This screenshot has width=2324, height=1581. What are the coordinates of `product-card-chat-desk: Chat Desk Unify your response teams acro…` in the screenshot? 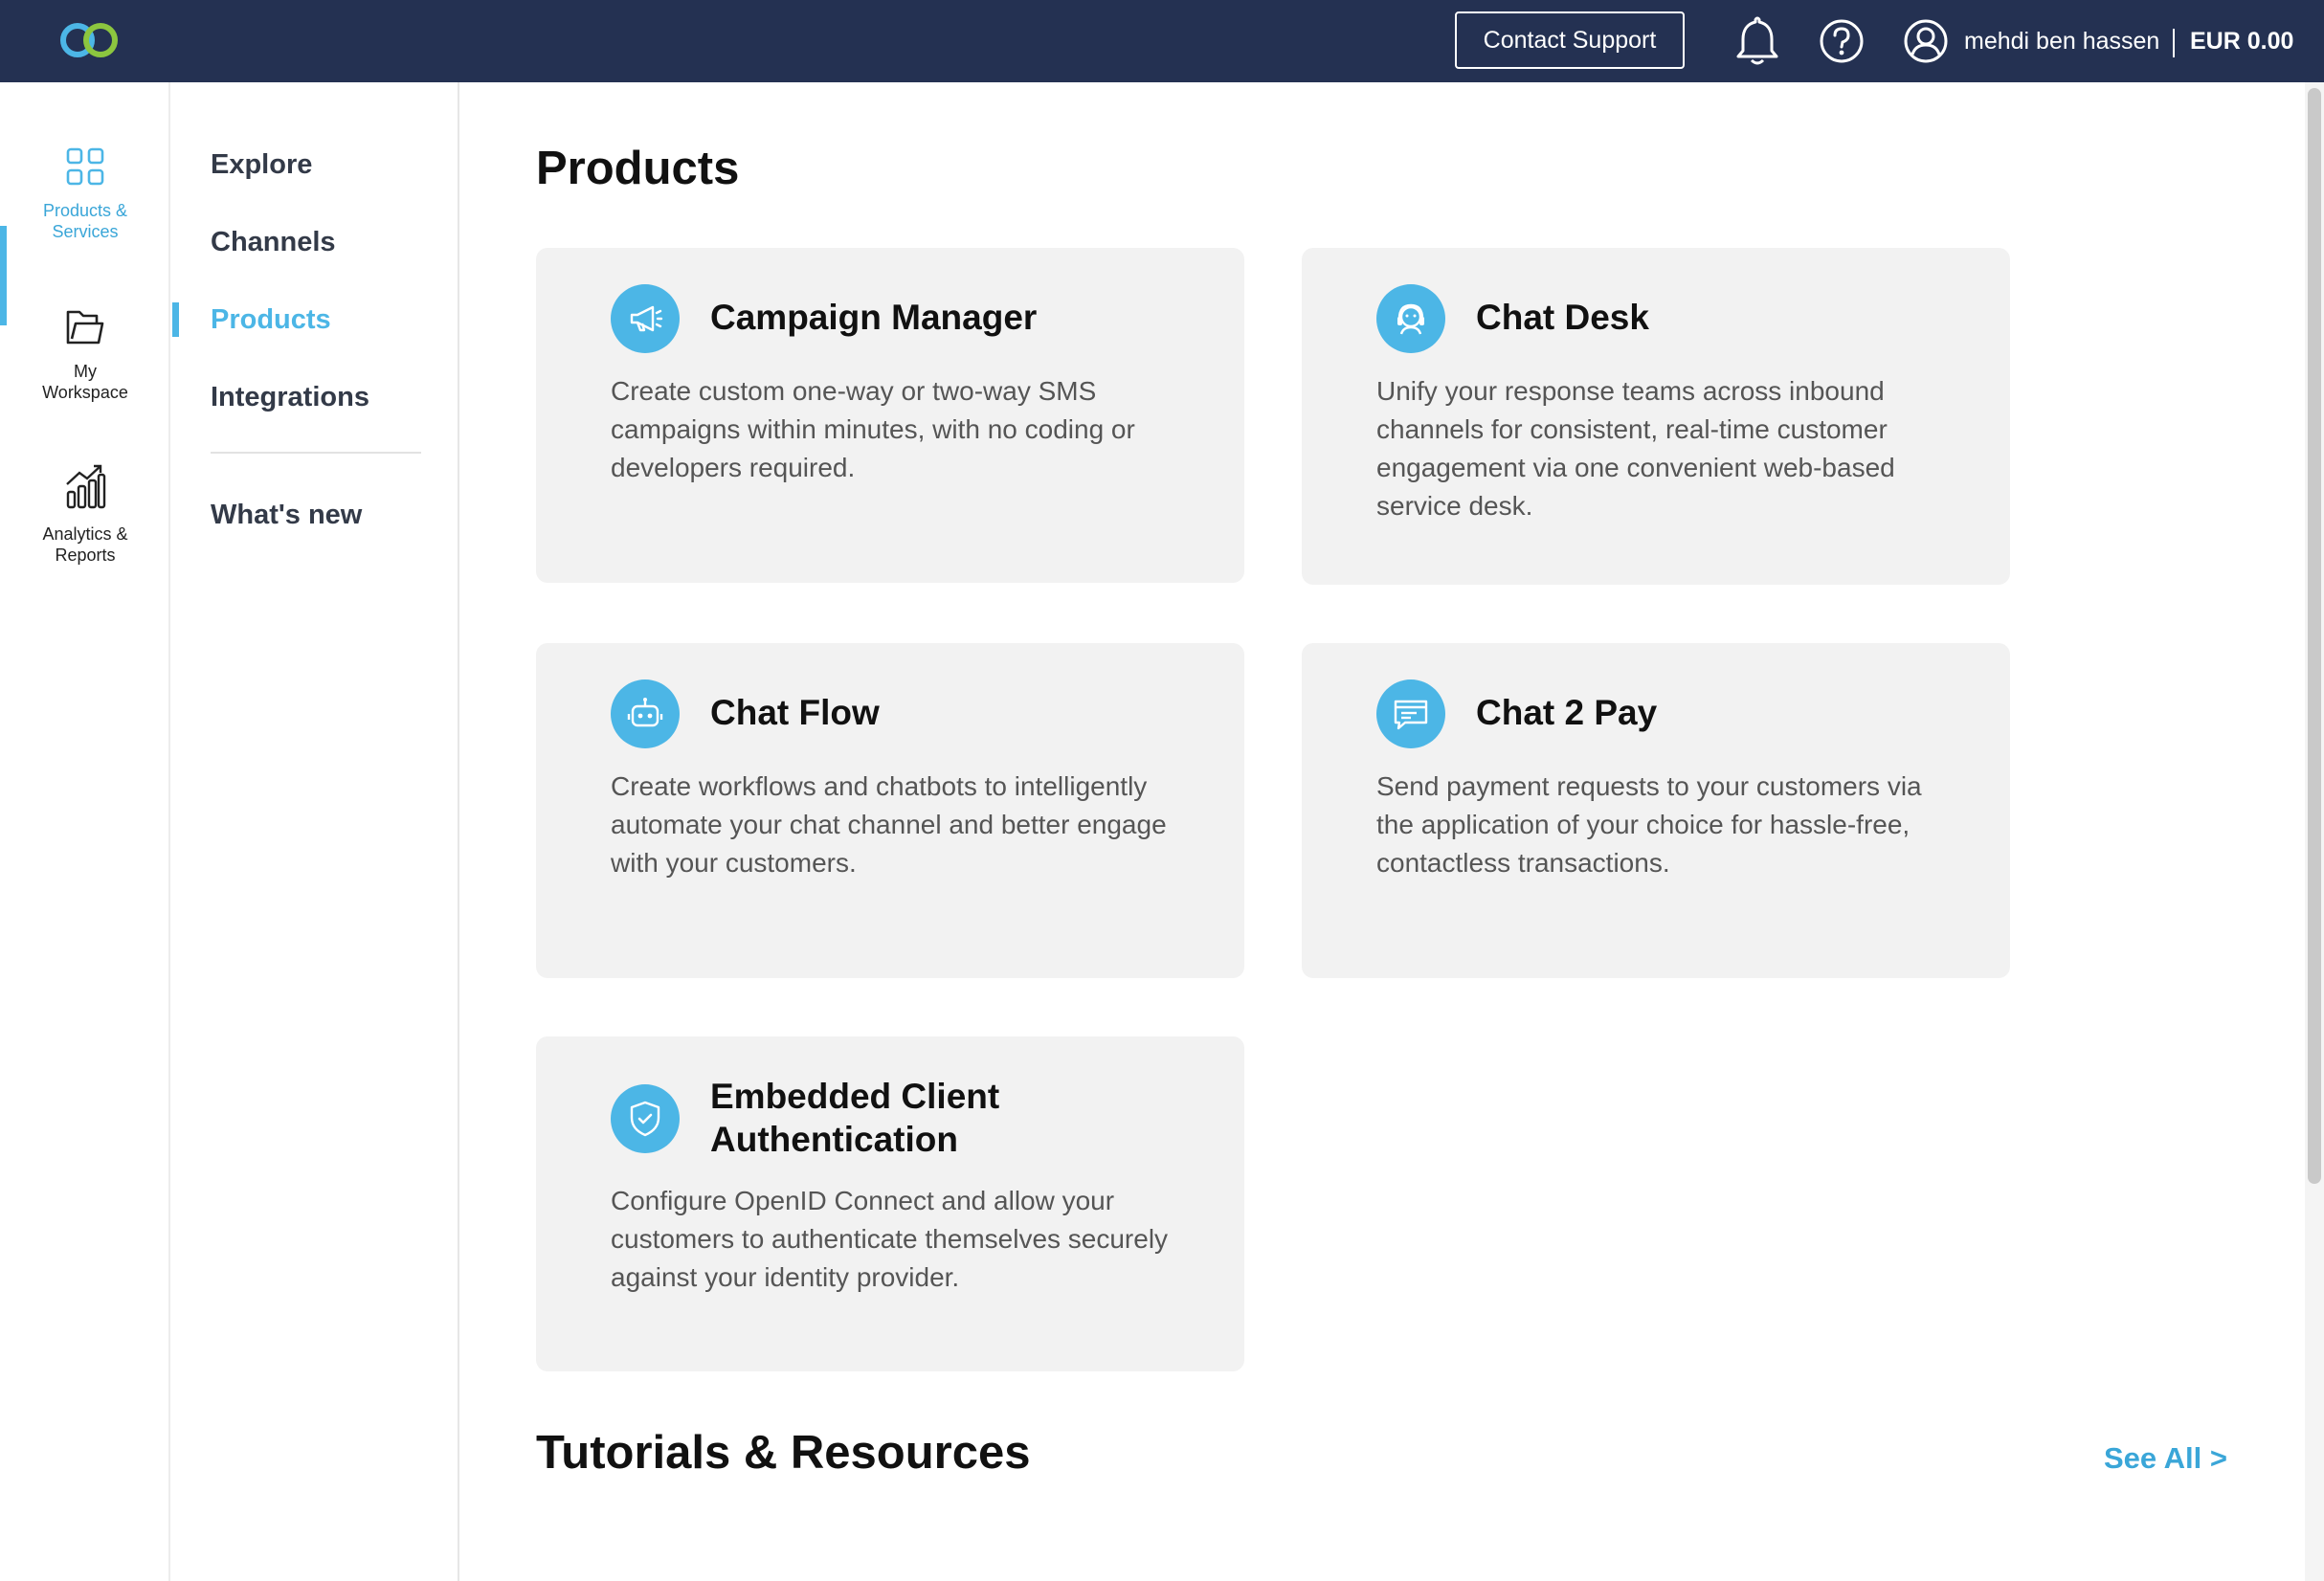 It's located at (1656, 416).